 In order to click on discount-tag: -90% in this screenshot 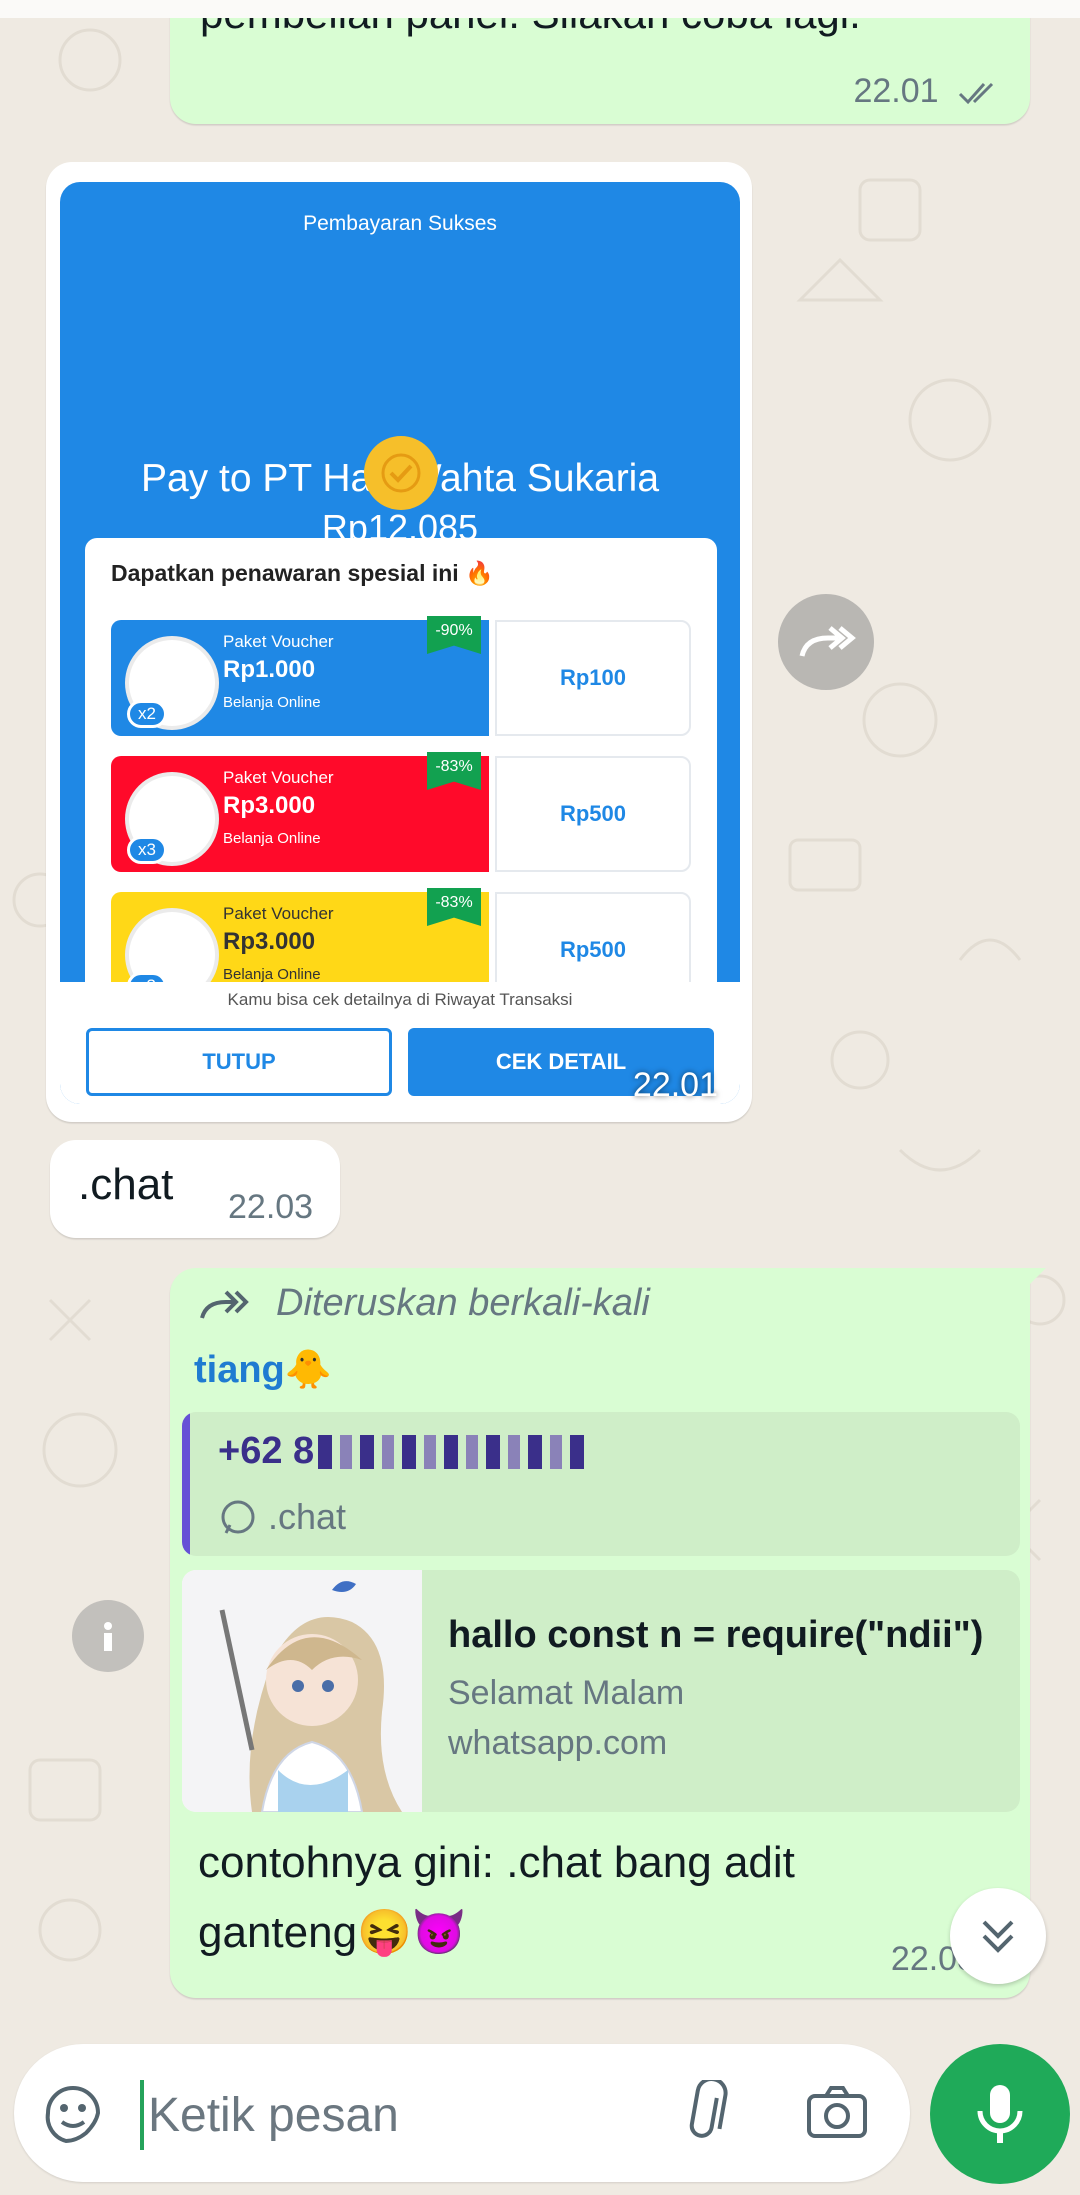, I will do `click(454, 635)`.